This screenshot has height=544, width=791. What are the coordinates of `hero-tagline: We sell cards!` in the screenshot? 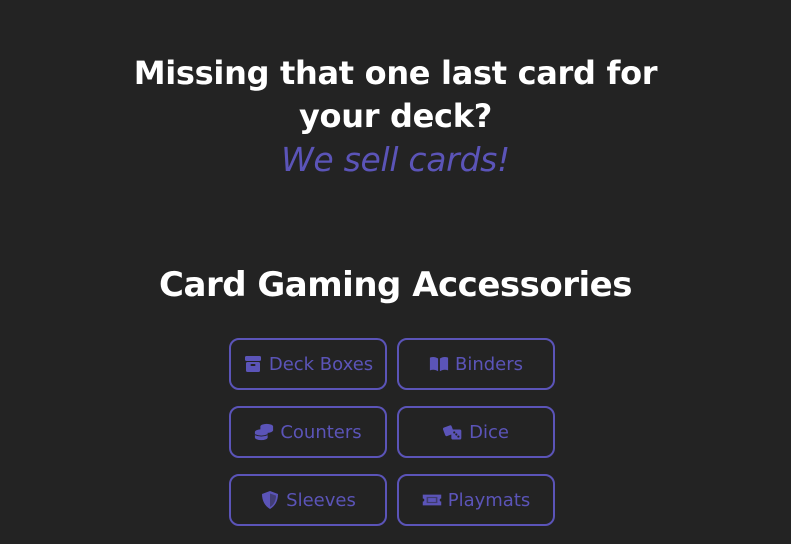 It's located at (395, 159).